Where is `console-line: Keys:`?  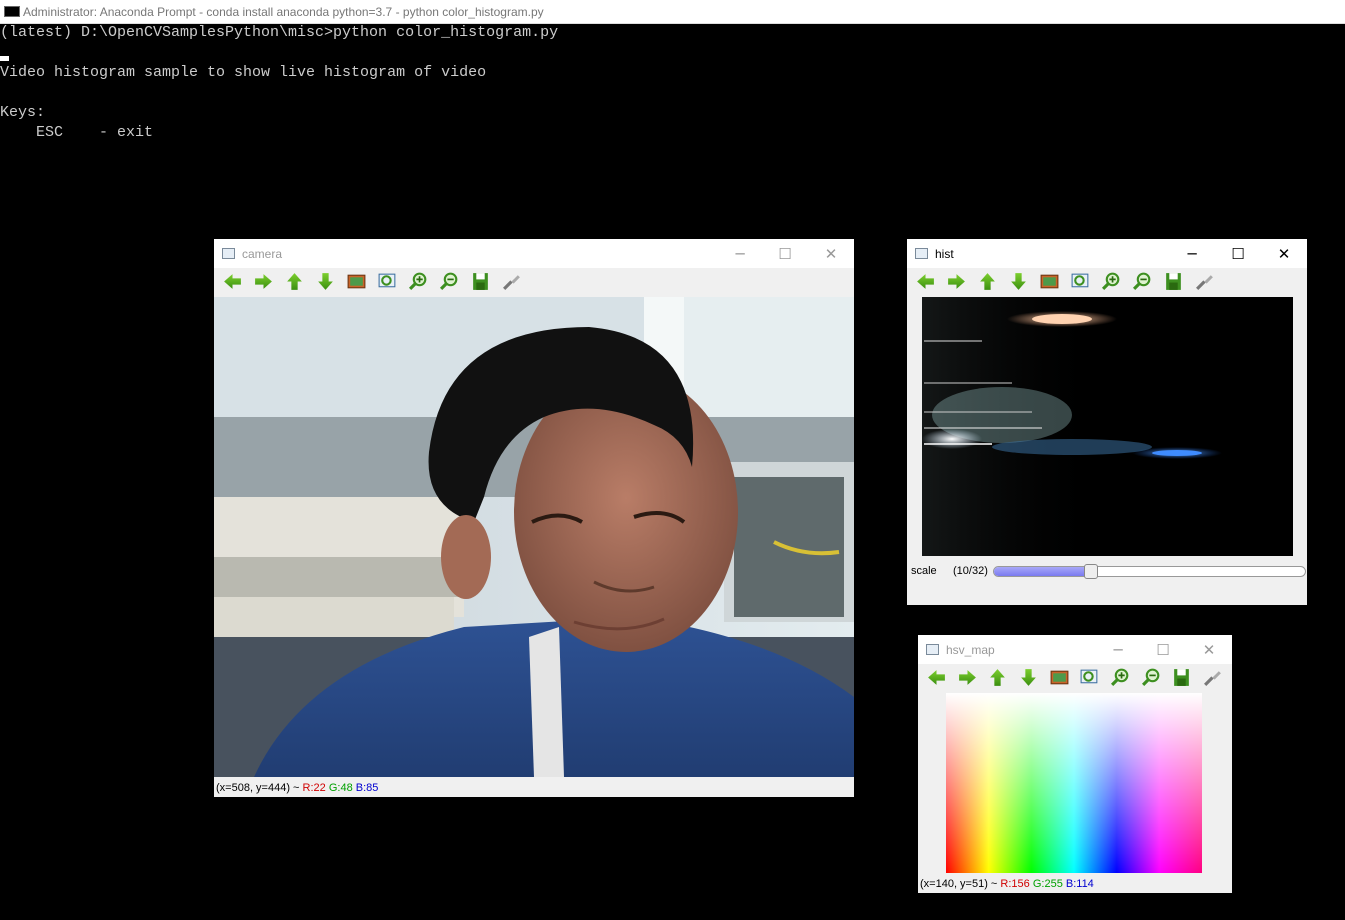 console-line: Keys: is located at coordinates (23, 112).